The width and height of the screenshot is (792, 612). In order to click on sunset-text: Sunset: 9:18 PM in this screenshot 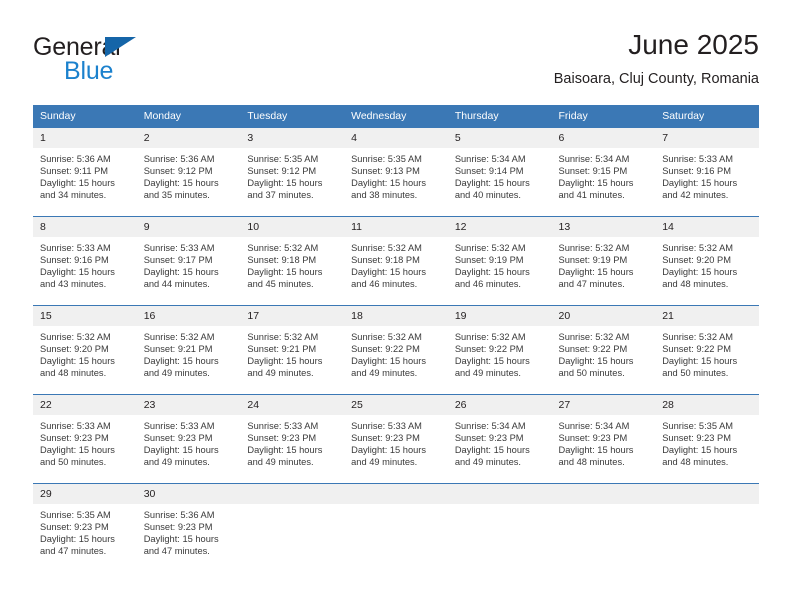, I will do `click(385, 260)`.